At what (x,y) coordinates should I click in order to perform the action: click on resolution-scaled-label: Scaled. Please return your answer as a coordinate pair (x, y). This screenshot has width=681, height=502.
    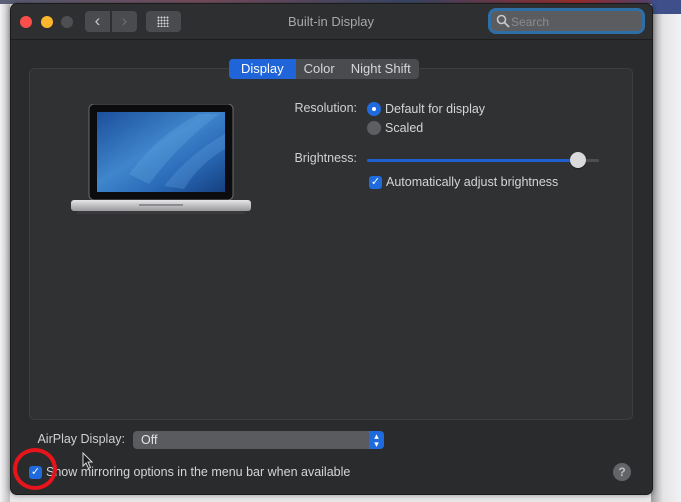
    Looking at the image, I should click on (404, 128).